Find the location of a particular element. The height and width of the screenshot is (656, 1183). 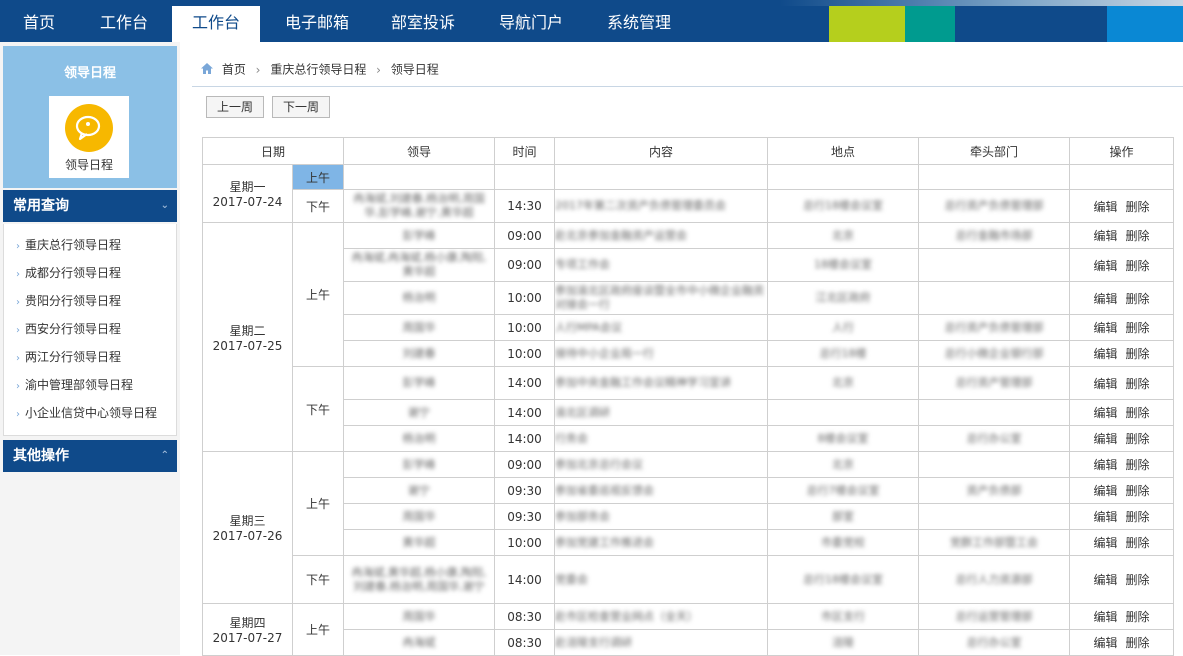

date-cell: 星期三 2017-07-26 is located at coordinates (247, 527).